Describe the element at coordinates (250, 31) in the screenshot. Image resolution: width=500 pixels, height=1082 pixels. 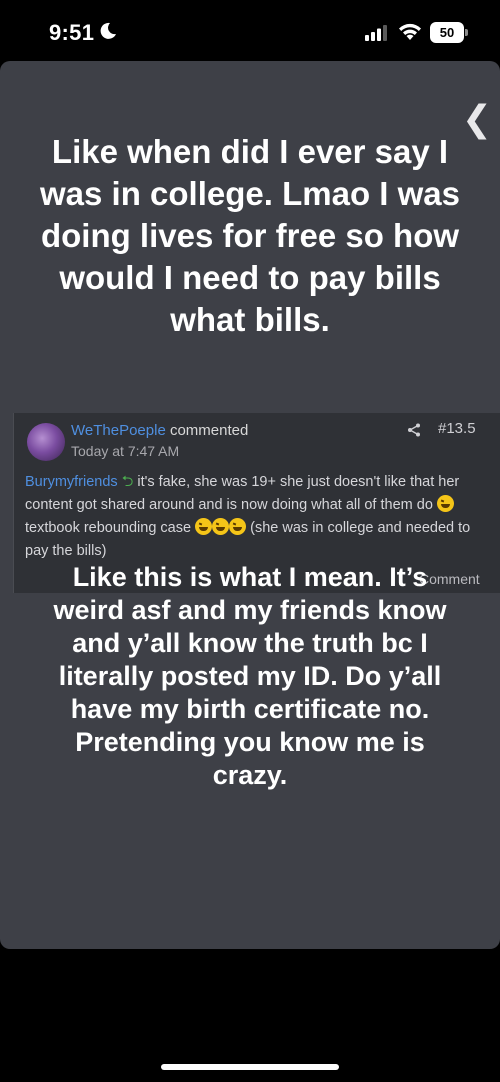
I see `status-bar: 9:51 50` at that location.